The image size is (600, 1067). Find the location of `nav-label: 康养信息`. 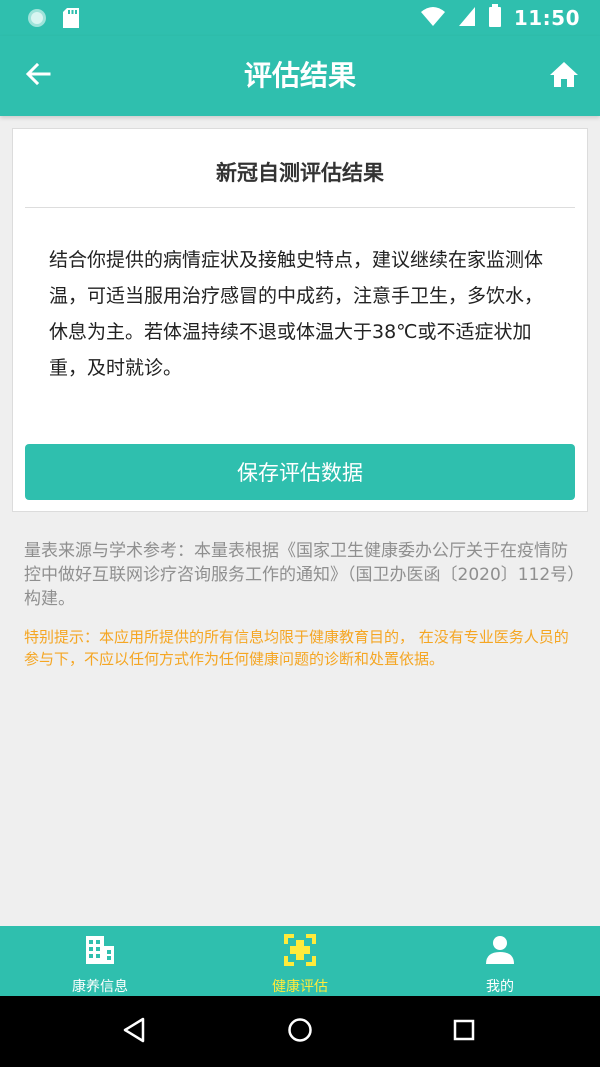

nav-label: 康养信息 is located at coordinates (100, 987).